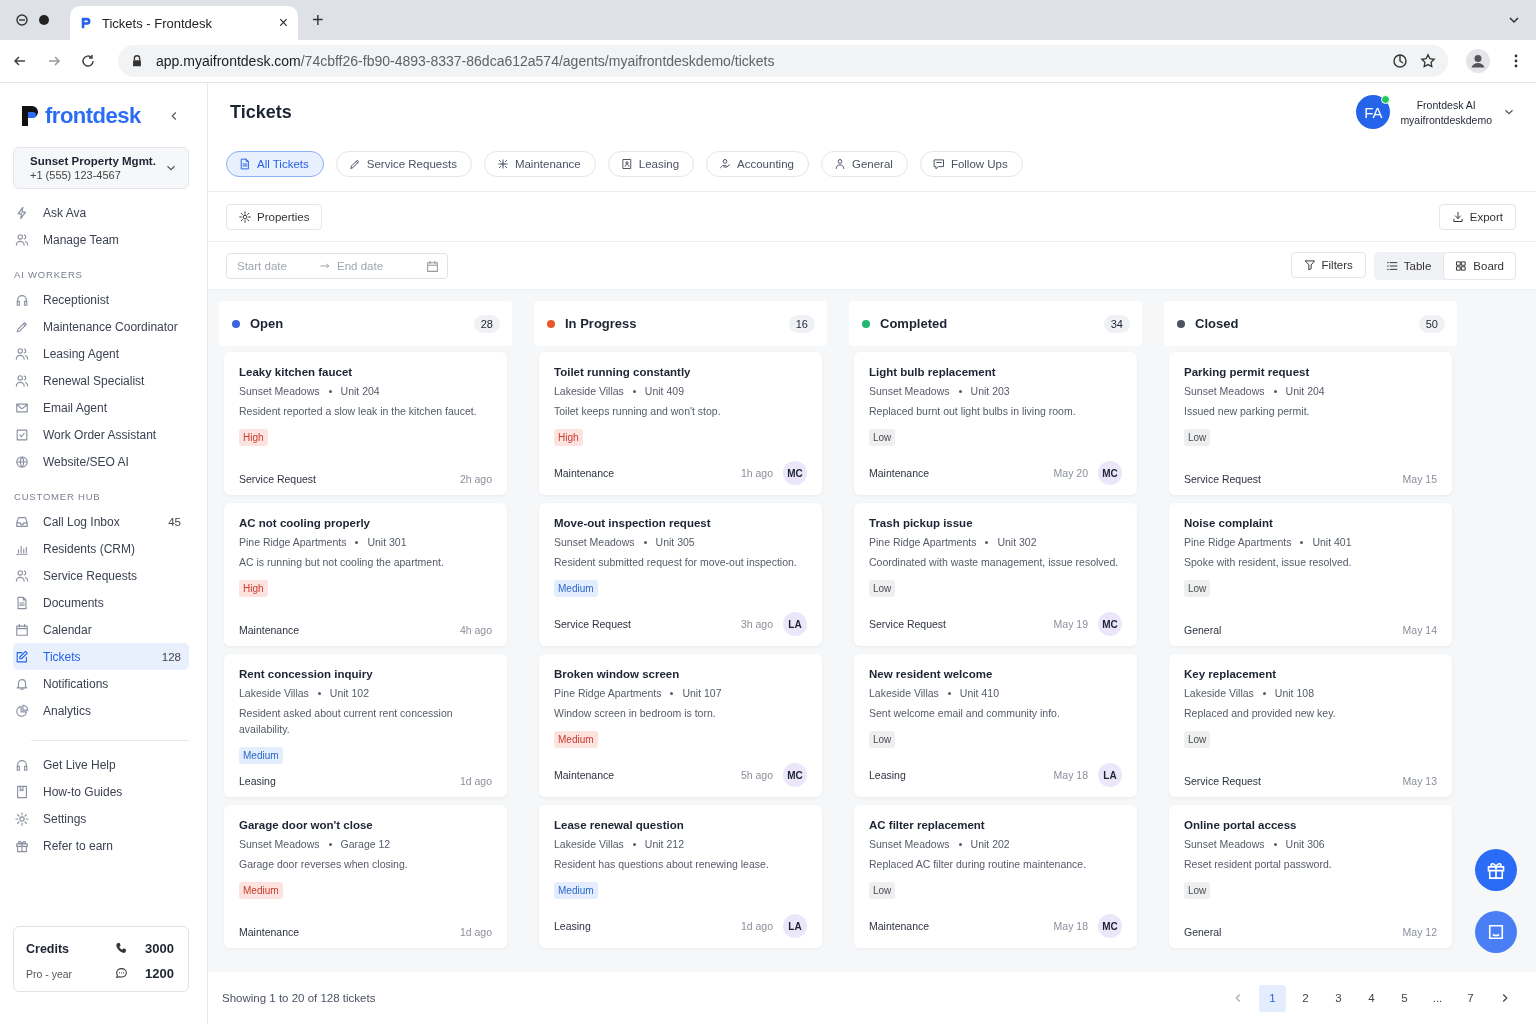 This screenshot has width=1536, height=1024. Describe the element at coordinates (22, 20) in the screenshot. I see `tab-search-icon` at that location.